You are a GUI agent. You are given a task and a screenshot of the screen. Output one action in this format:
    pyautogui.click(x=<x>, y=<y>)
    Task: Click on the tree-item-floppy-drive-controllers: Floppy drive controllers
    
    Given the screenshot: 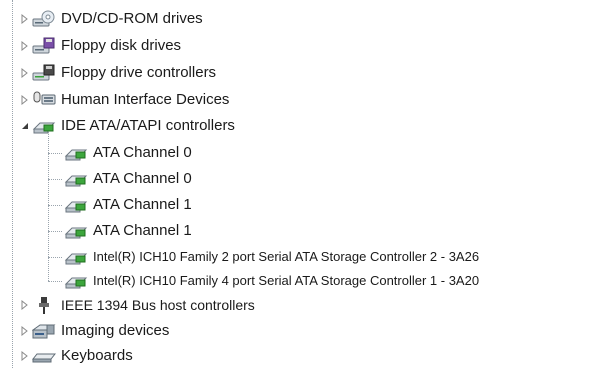 What is the action you would take?
    pyautogui.click(x=118, y=73)
    